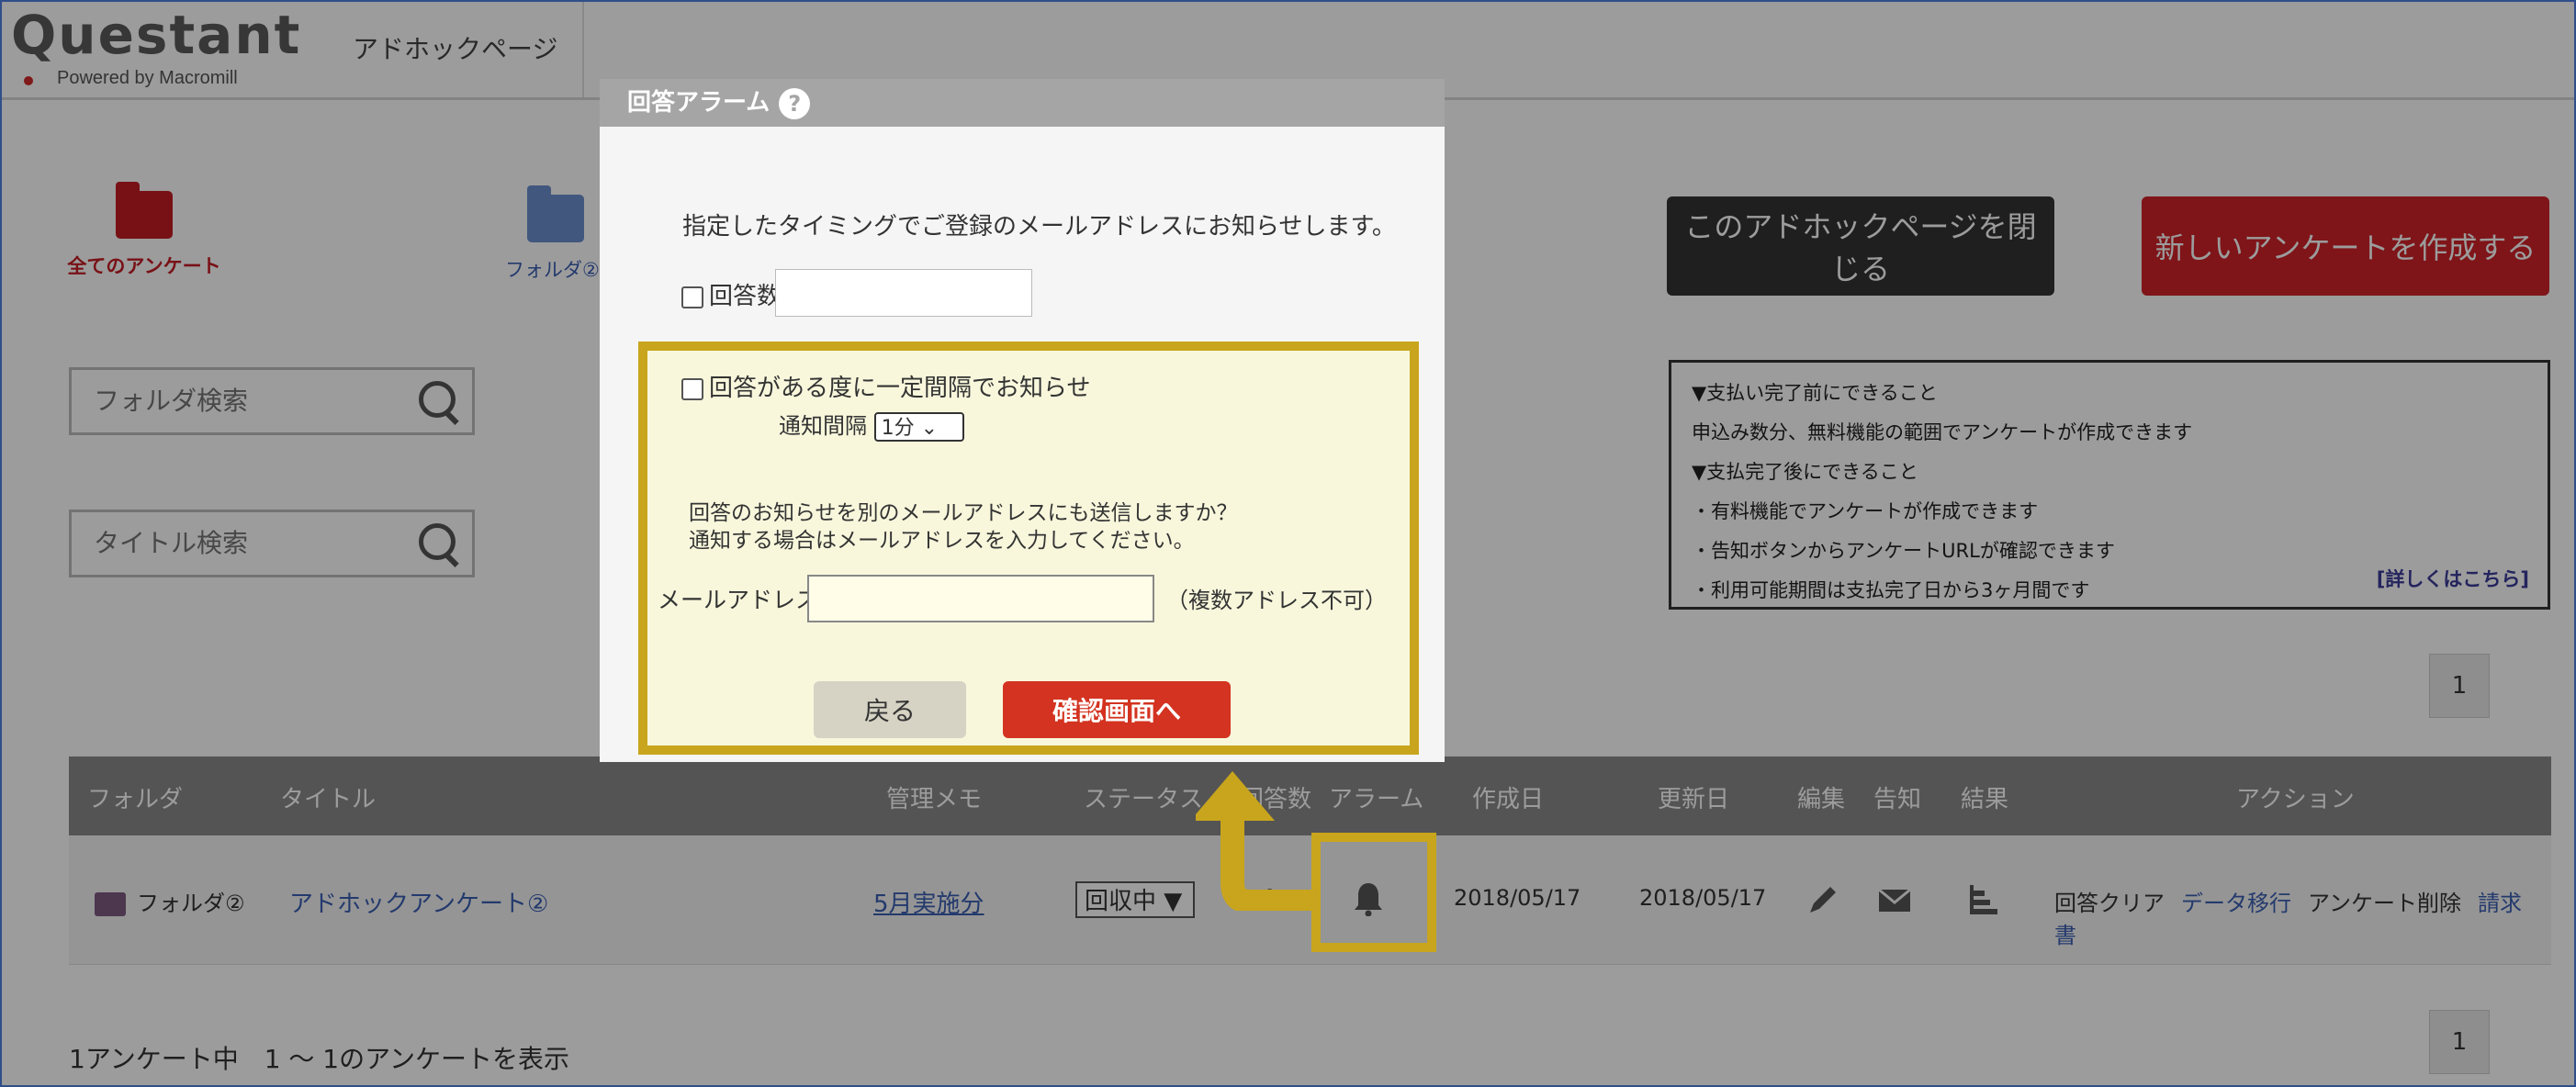  What do you see at coordinates (963, 513) in the screenshot?
I see `other-mail-q1: 回答のお知らせを別のメールアドレスにも送信しますか？` at bounding box center [963, 513].